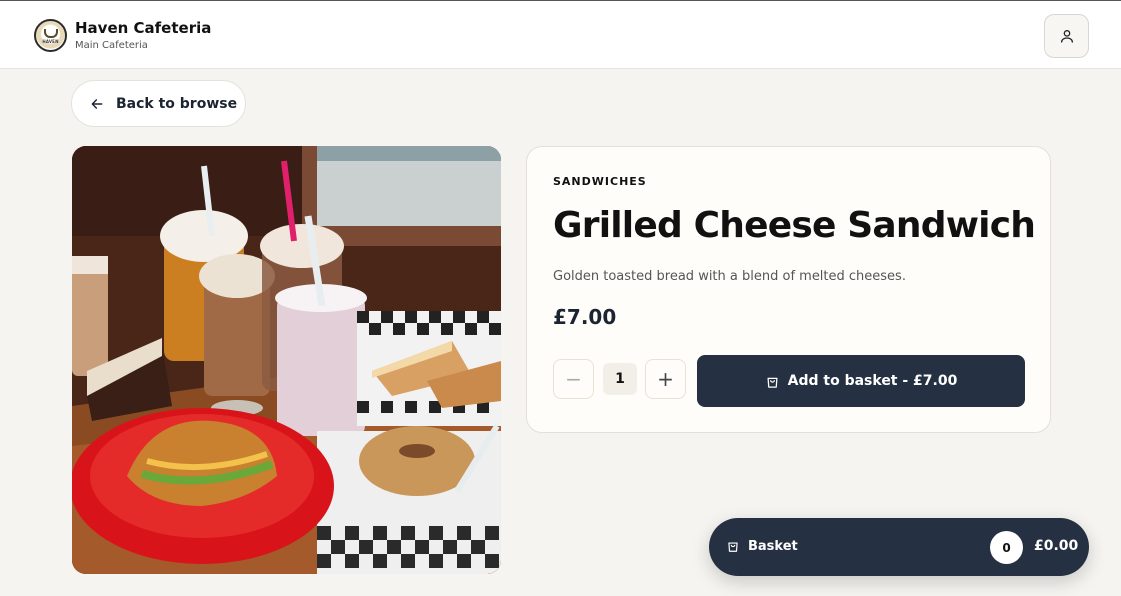 This screenshot has height=596, width=1121. What do you see at coordinates (560, 34) in the screenshot?
I see `app-header: HAVEN Haven Cafeteria Main Cafeteria` at bounding box center [560, 34].